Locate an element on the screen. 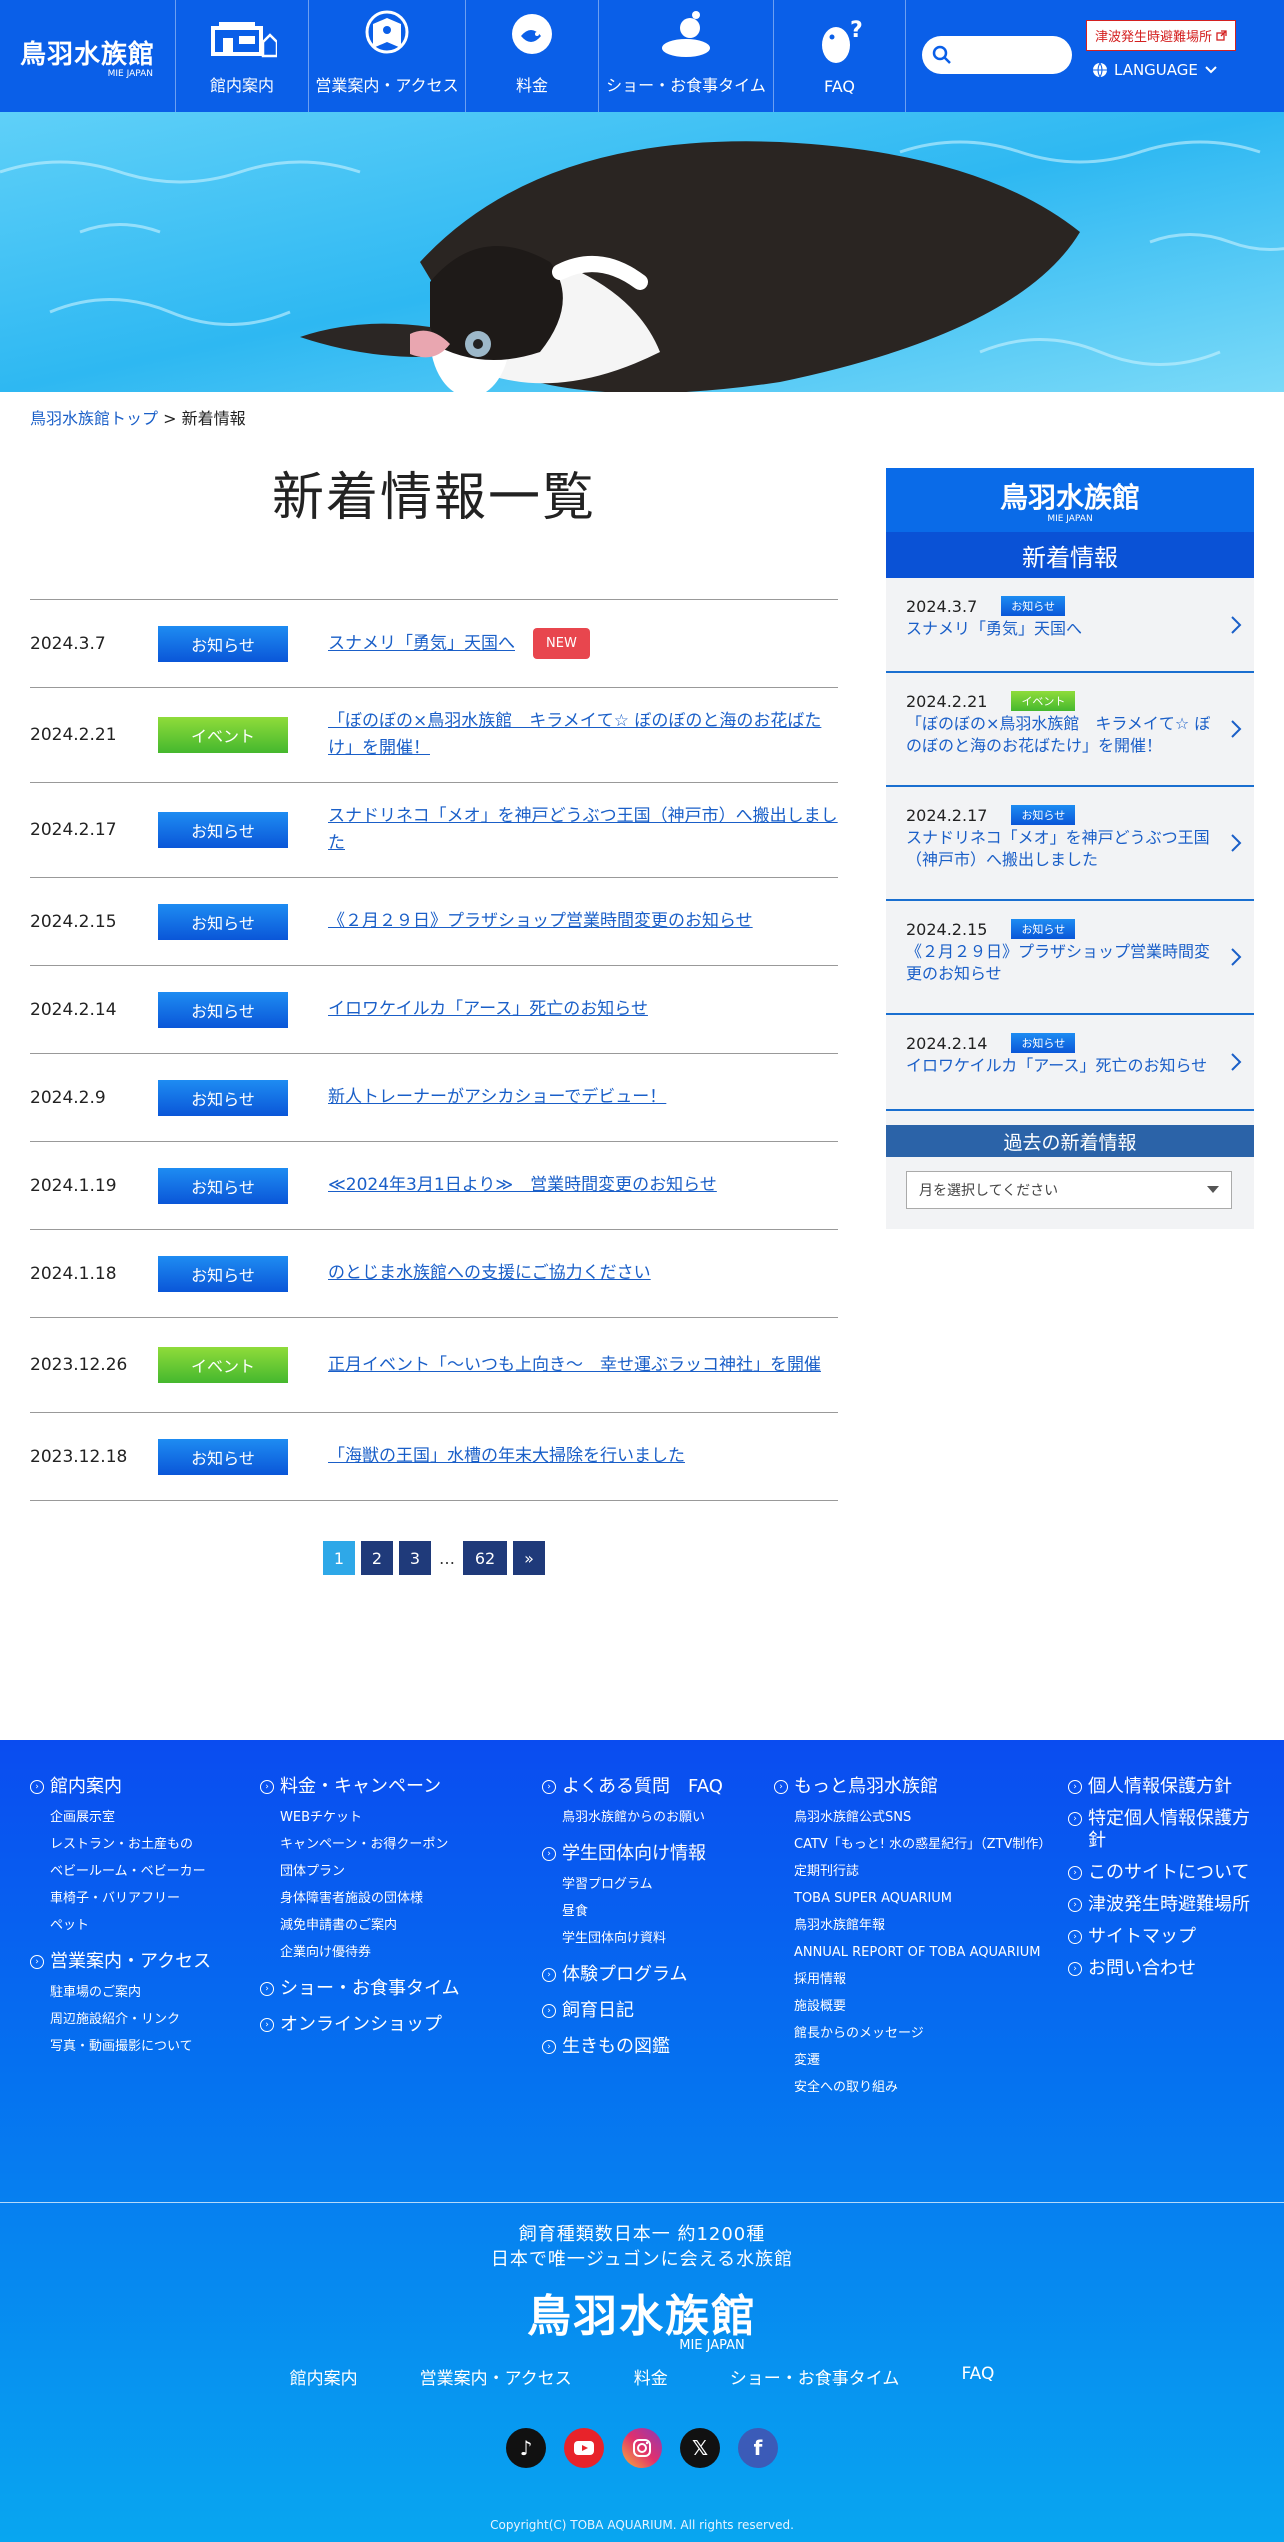  news-title-link: スナドリネコ「メオ」を神戸どうぶつ王国（神戸市）へ搬出しました is located at coordinates (583, 830).